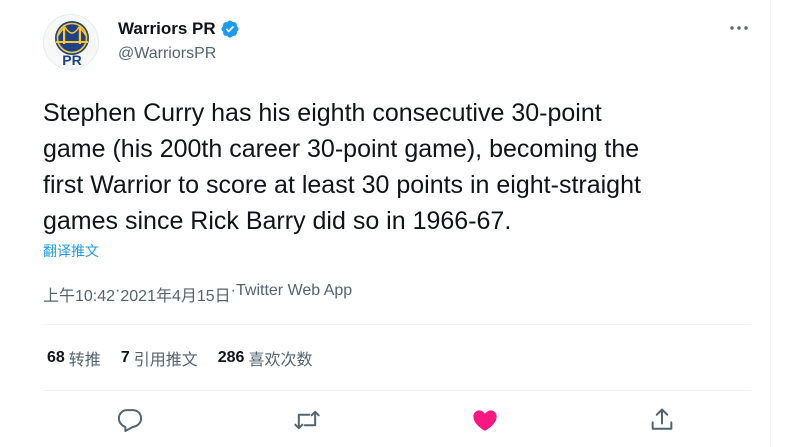 Image resolution: width=786 pixels, height=447 pixels. I want to click on more-dots-icon, so click(739, 28).